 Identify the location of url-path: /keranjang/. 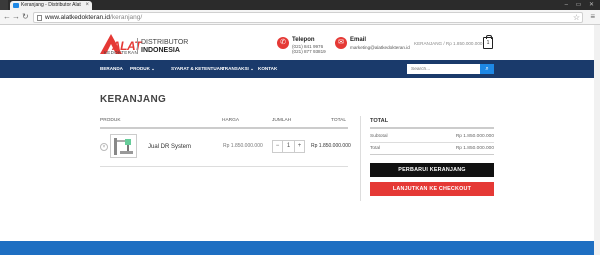
(126, 17).